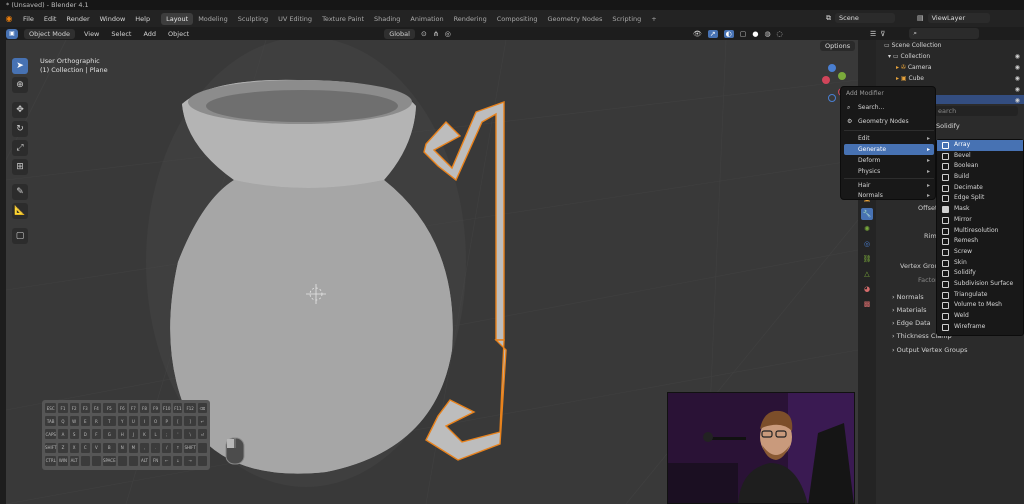 This screenshot has width=1024, height=504. I want to click on menu-item-generate: Generate ▸, so click(889, 149).